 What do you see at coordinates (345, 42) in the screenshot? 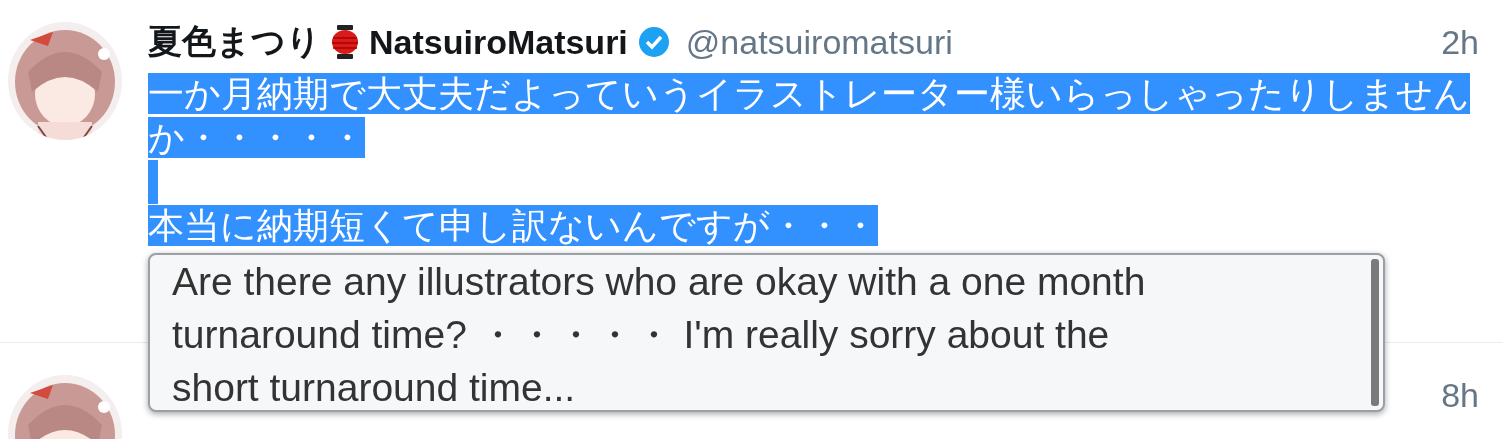
I see `lantern-icon` at bounding box center [345, 42].